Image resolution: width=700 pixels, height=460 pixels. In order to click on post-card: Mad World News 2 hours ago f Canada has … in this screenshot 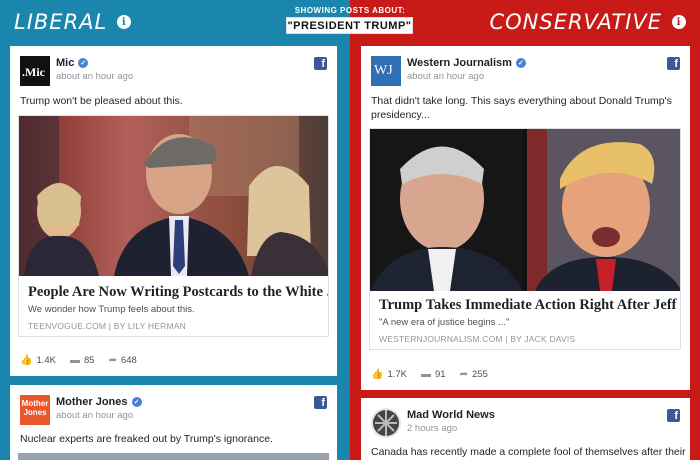, I will do `click(525, 429)`.